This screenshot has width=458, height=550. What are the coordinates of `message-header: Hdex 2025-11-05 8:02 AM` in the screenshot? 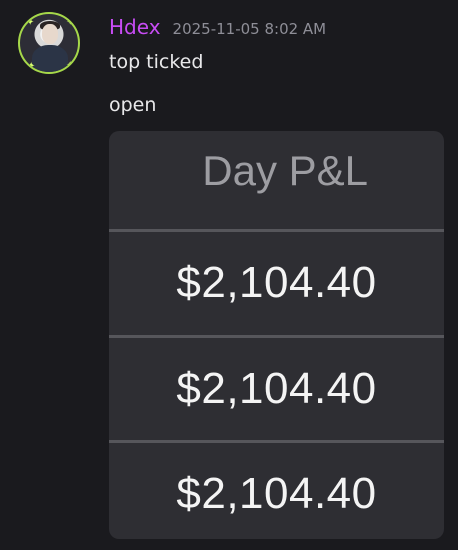 It's located at (217, 27).